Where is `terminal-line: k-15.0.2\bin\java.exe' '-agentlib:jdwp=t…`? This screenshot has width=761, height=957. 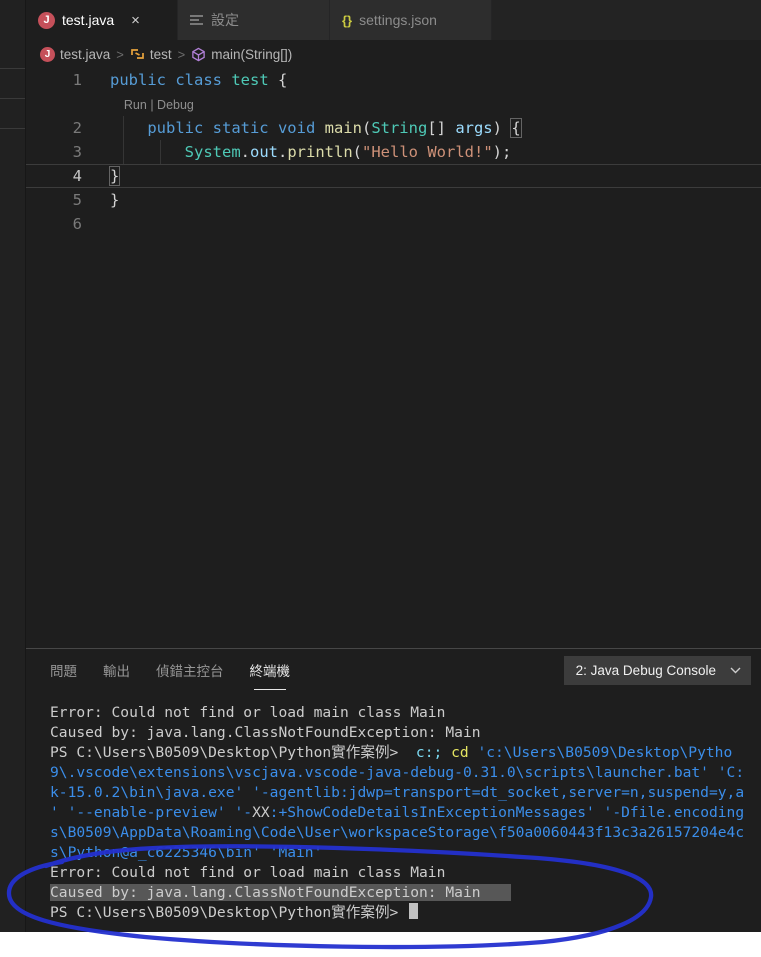 terminal-line: k-15.0.2\bin\java.exe' '-agentlib:jdwp=t… is located at coordinates (397, 792).